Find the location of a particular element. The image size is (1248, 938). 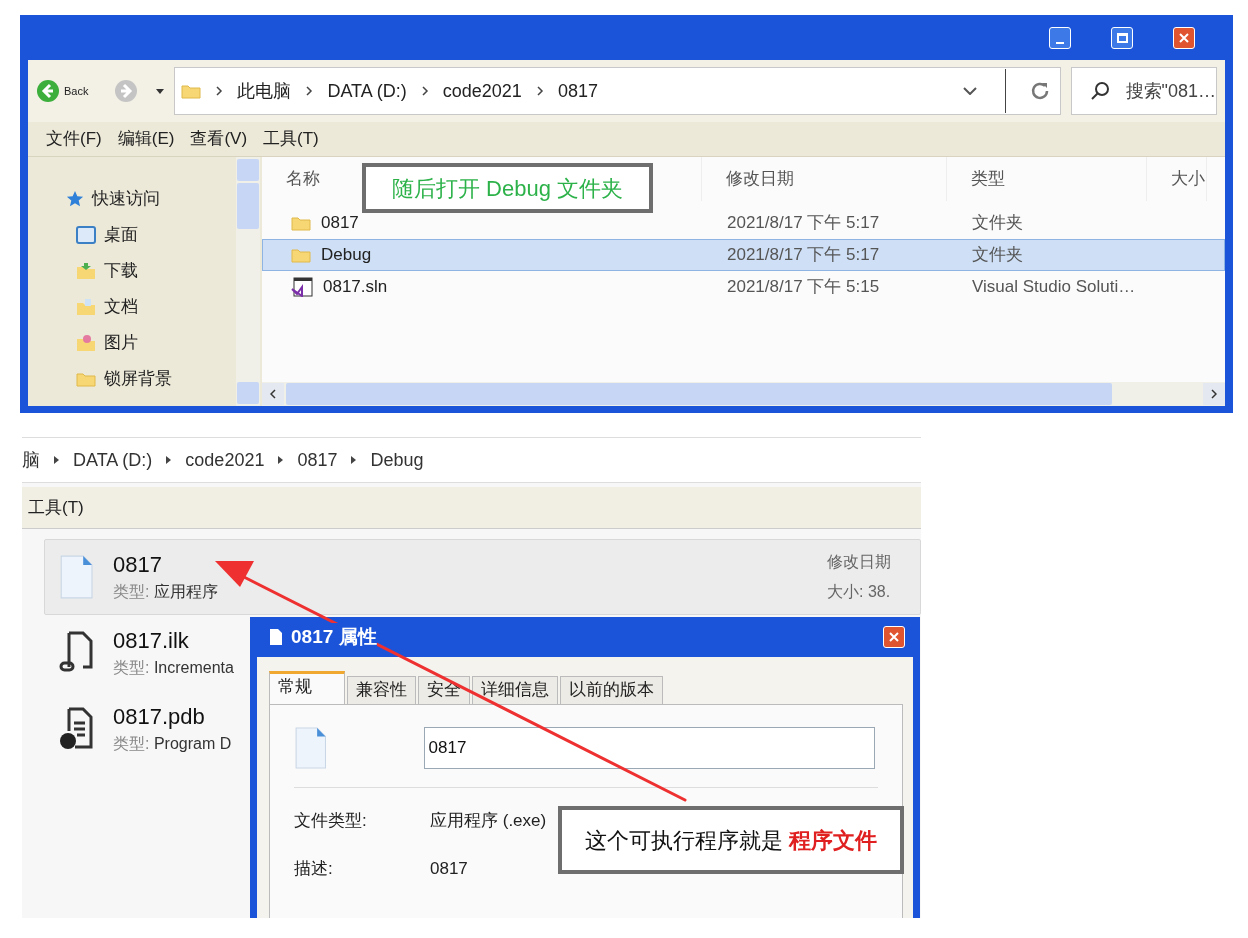

callout-text: 随后打开 Debug 文件夹 is located at coordinates (507, 188).